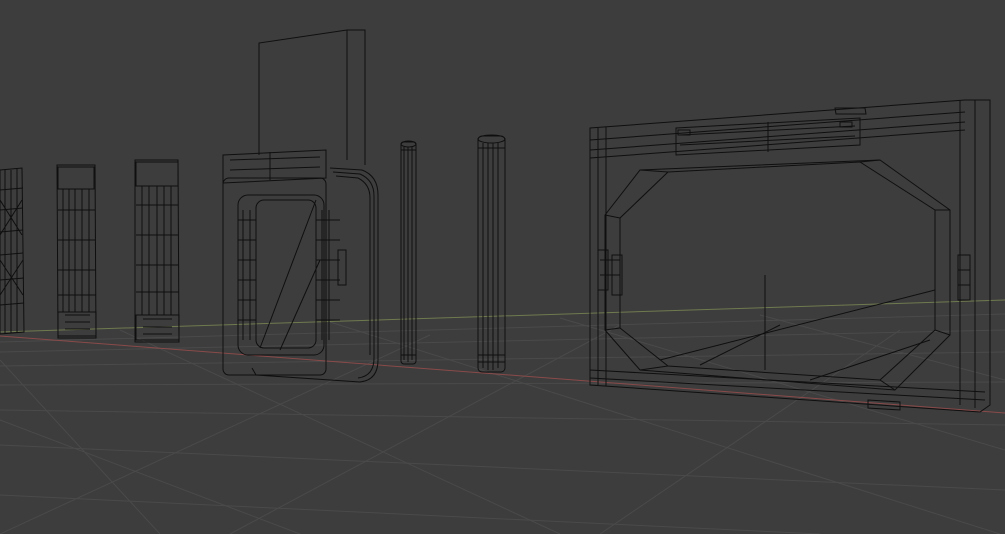 The height and width of the screenshot is (534, 1005). What do you see at coordinates (491, 253) in the screenshot?
I see `pillar-thick-mesh` at bounding box center [491, 253].